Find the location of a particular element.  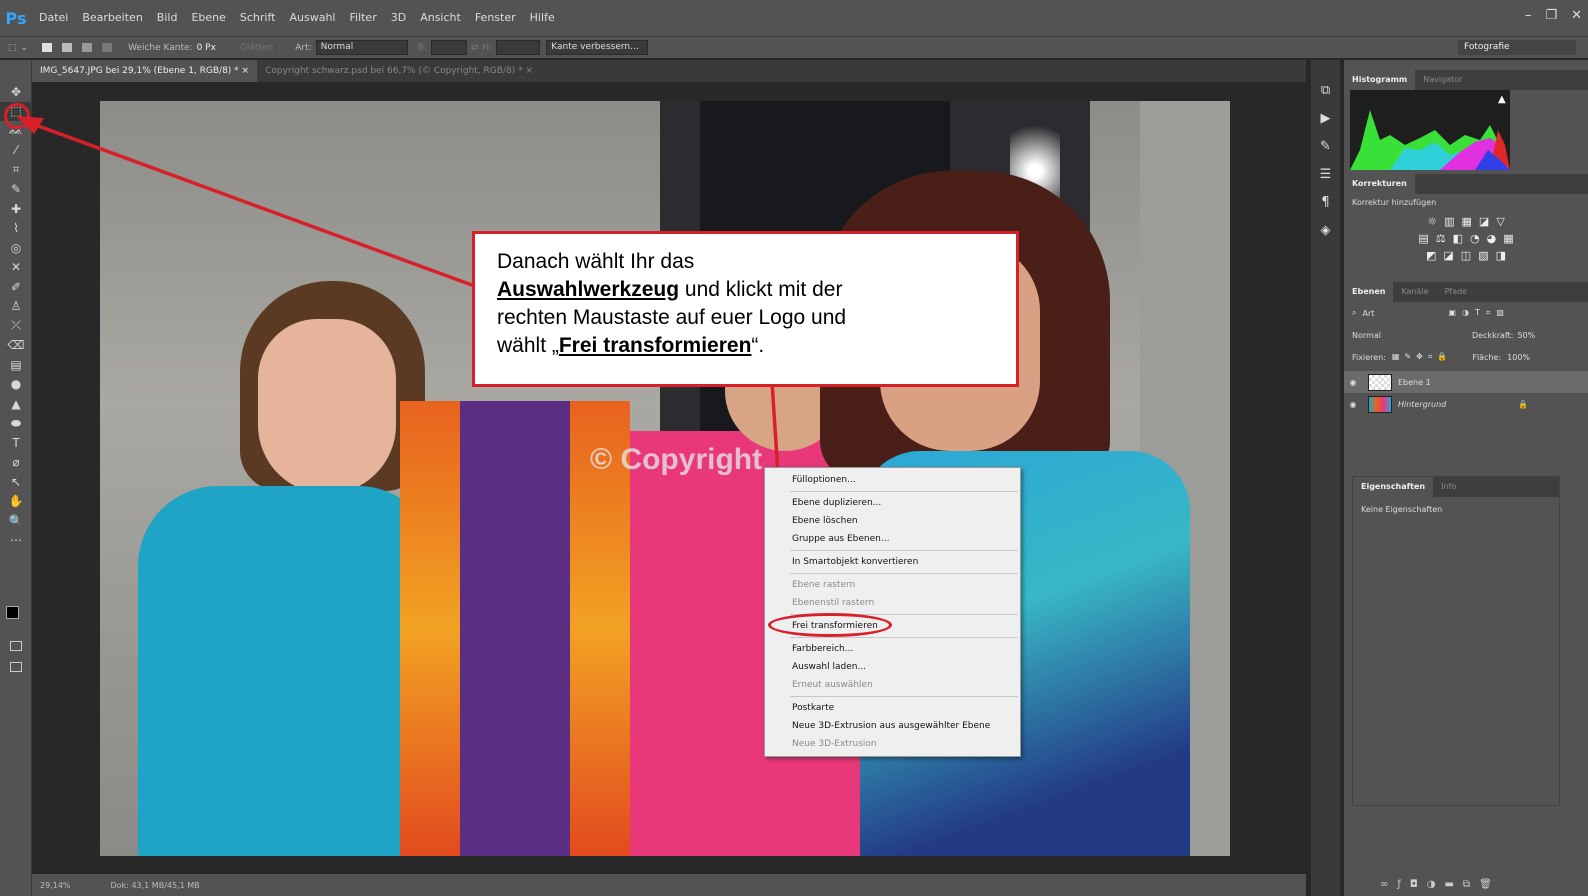

tab-histogram: Histogramm is located at coordinates (1380, 80).